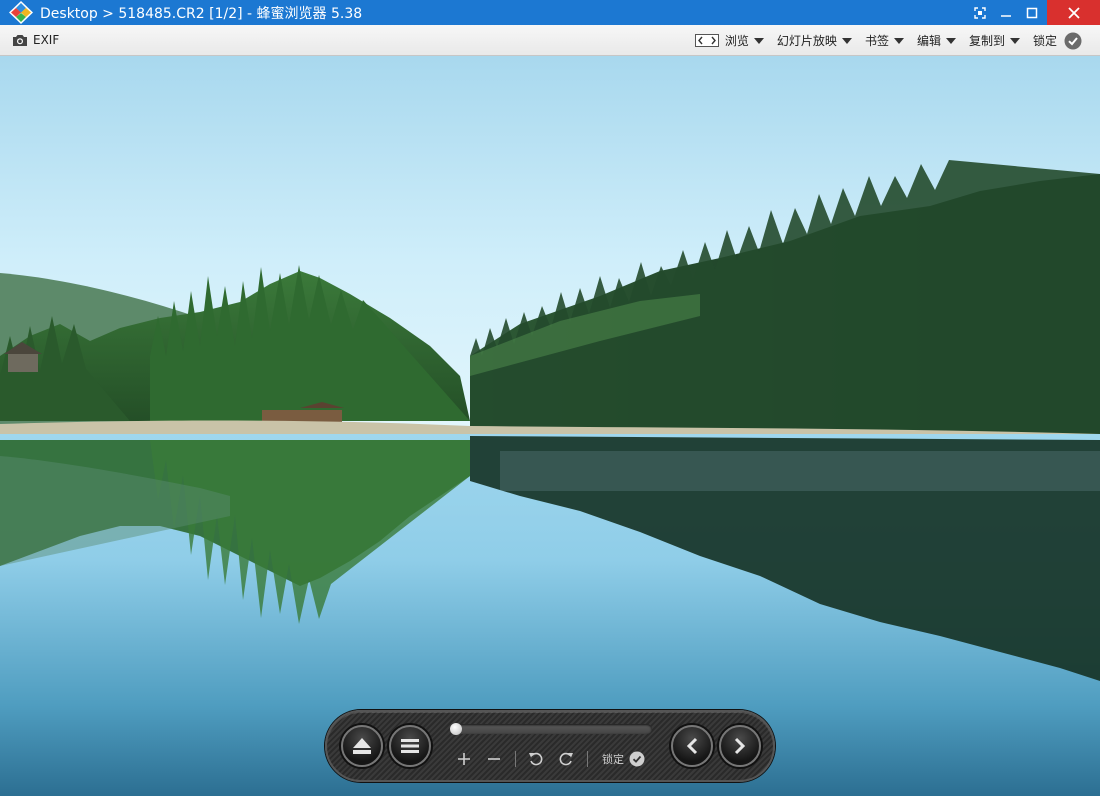  I want to click on next-button, so click(740, 746).